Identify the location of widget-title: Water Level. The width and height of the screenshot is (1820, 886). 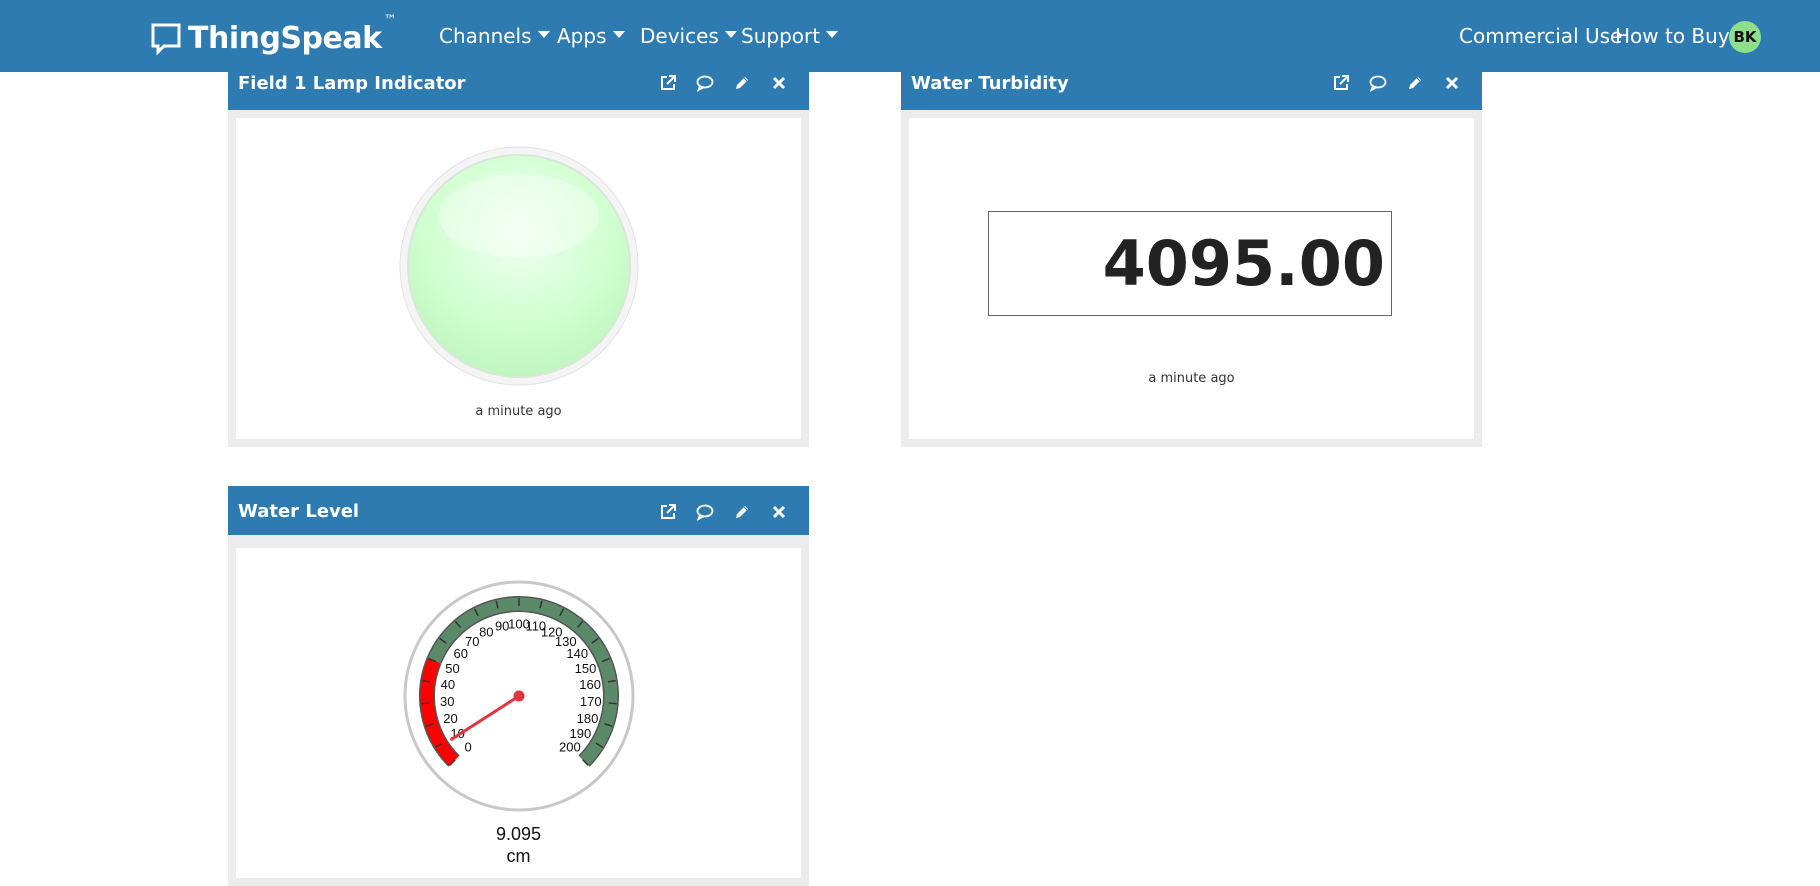
(299, 511).